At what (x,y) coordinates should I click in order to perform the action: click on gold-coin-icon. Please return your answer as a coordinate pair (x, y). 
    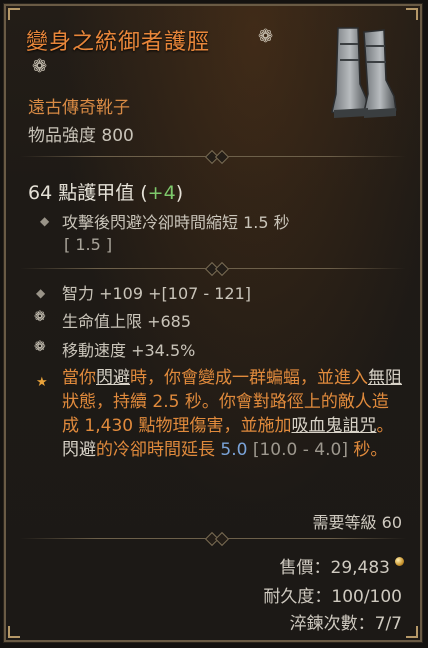
    Looking at the image, I should click on (399, 561).